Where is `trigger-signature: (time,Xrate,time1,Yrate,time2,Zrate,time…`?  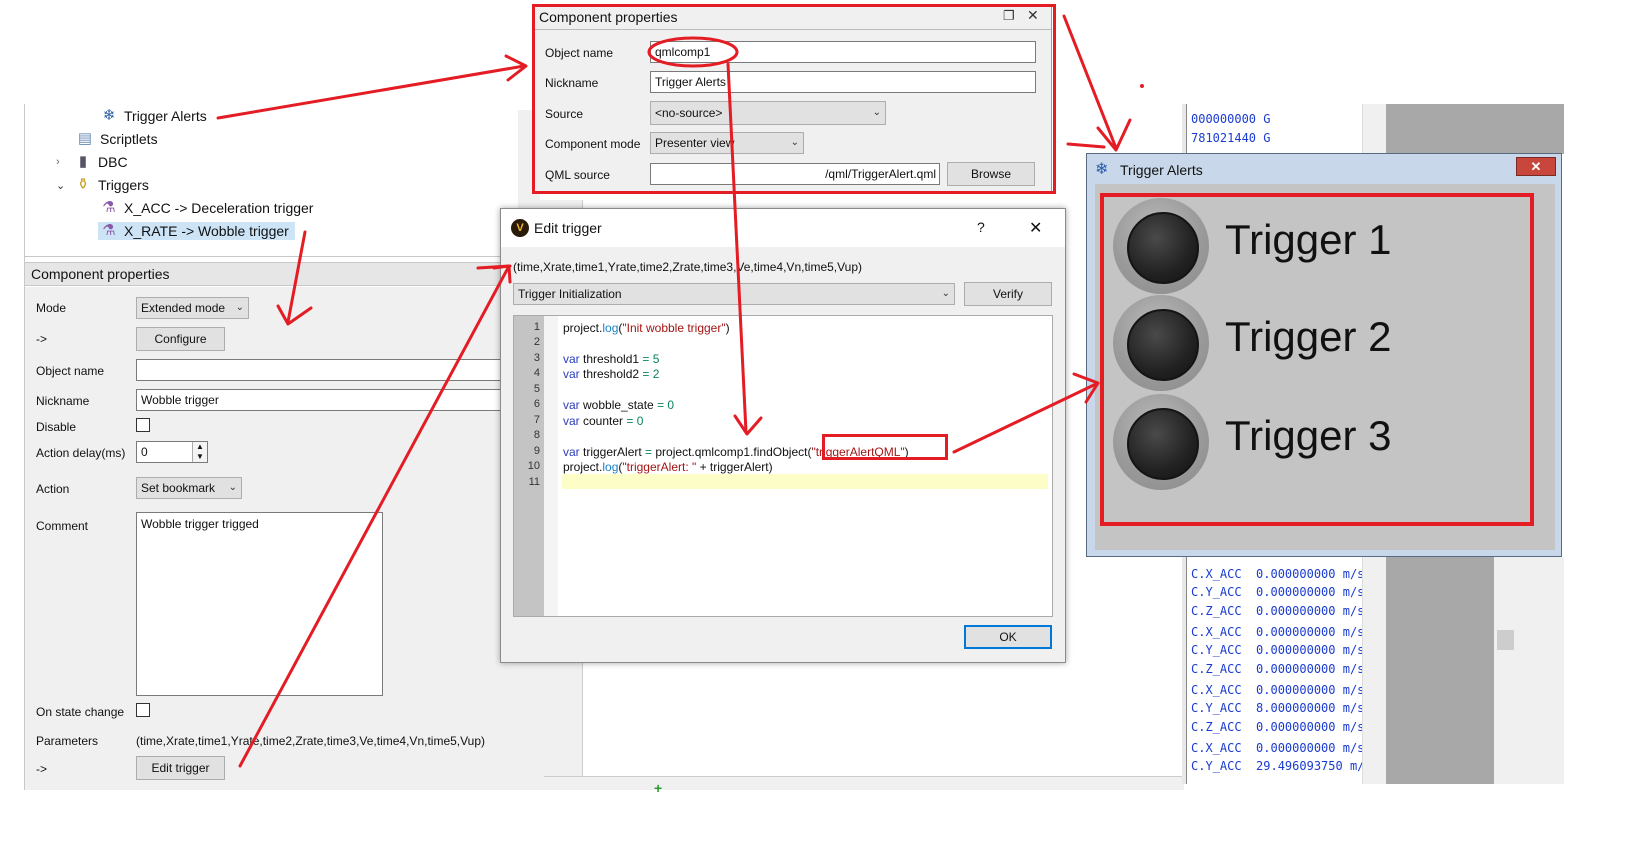
trigger-signature: (time,Xrate,time1,Yrate,time2,Zrate,time… is located at coordinates (688, 267).